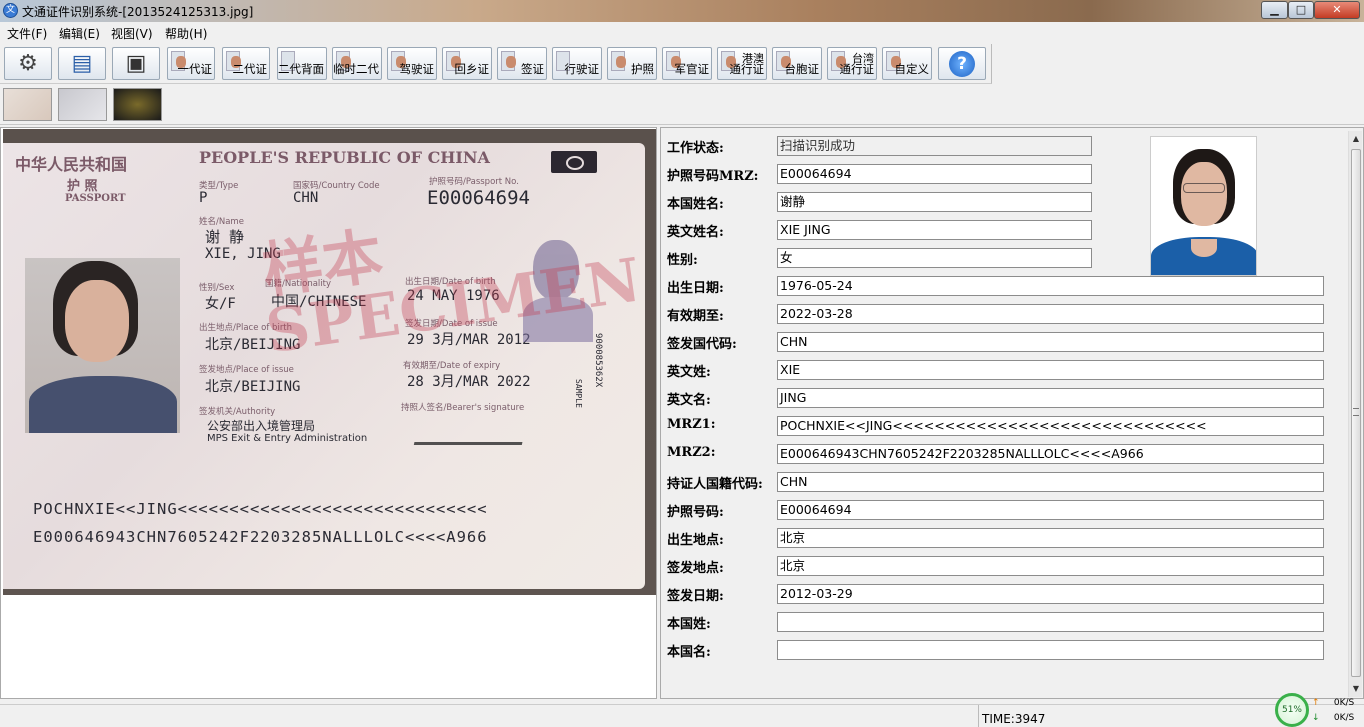 This screenshot has height=727, width=1364. What do you see at coordinates (598, 360) in the screenshot?
I see `passport-serial: 900085362X` at bounding box center [598, 360].